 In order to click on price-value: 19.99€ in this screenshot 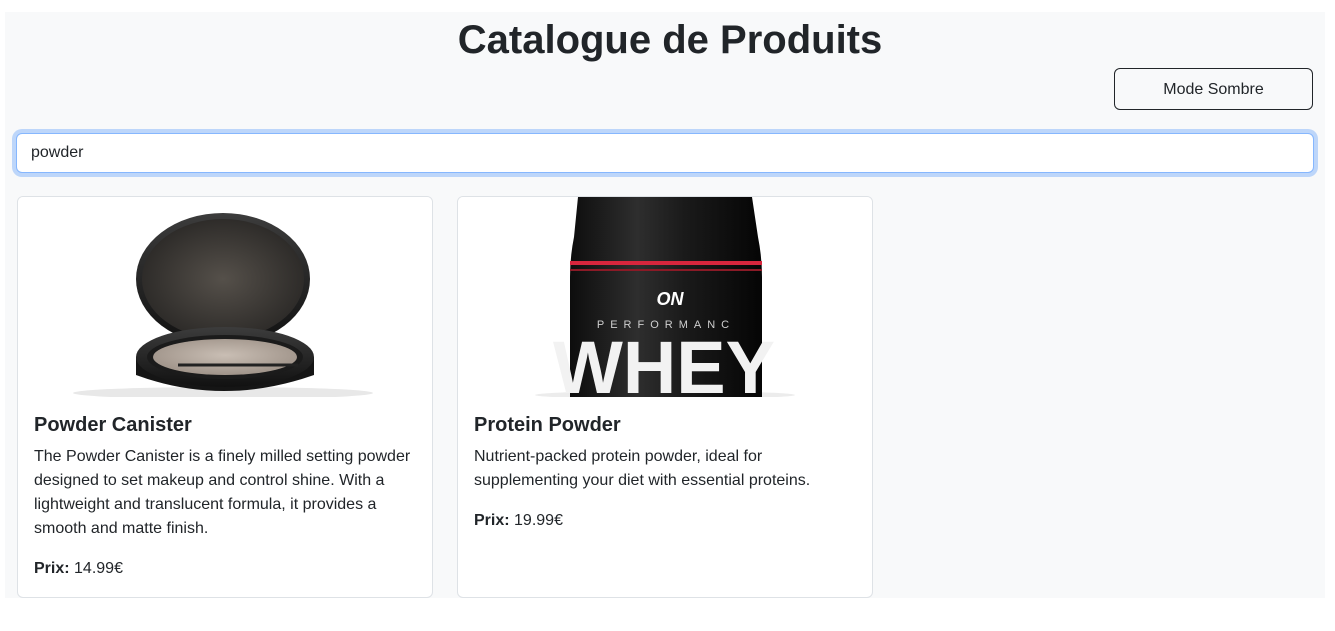, I will do `click(538, 520)`.